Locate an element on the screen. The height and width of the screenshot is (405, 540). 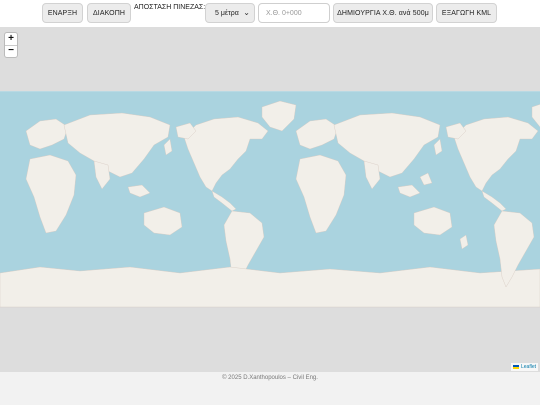
footer-text: © 2025 D.Xanthopoulos – Civil Eng. is located at coordinates (270, 378).